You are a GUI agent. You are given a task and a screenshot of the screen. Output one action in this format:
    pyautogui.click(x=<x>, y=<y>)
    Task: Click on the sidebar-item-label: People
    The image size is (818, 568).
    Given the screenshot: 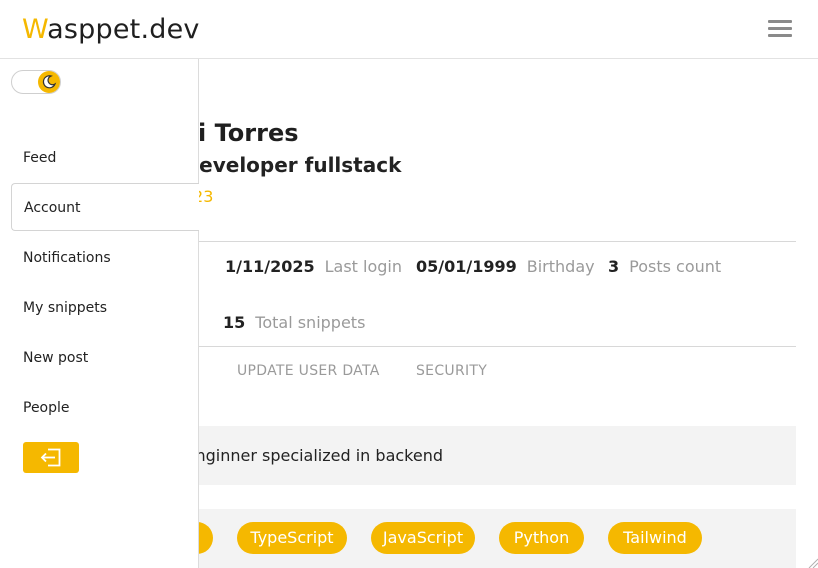 What is the action you would take?
    pyautogui.click(x=46, y=408)
    